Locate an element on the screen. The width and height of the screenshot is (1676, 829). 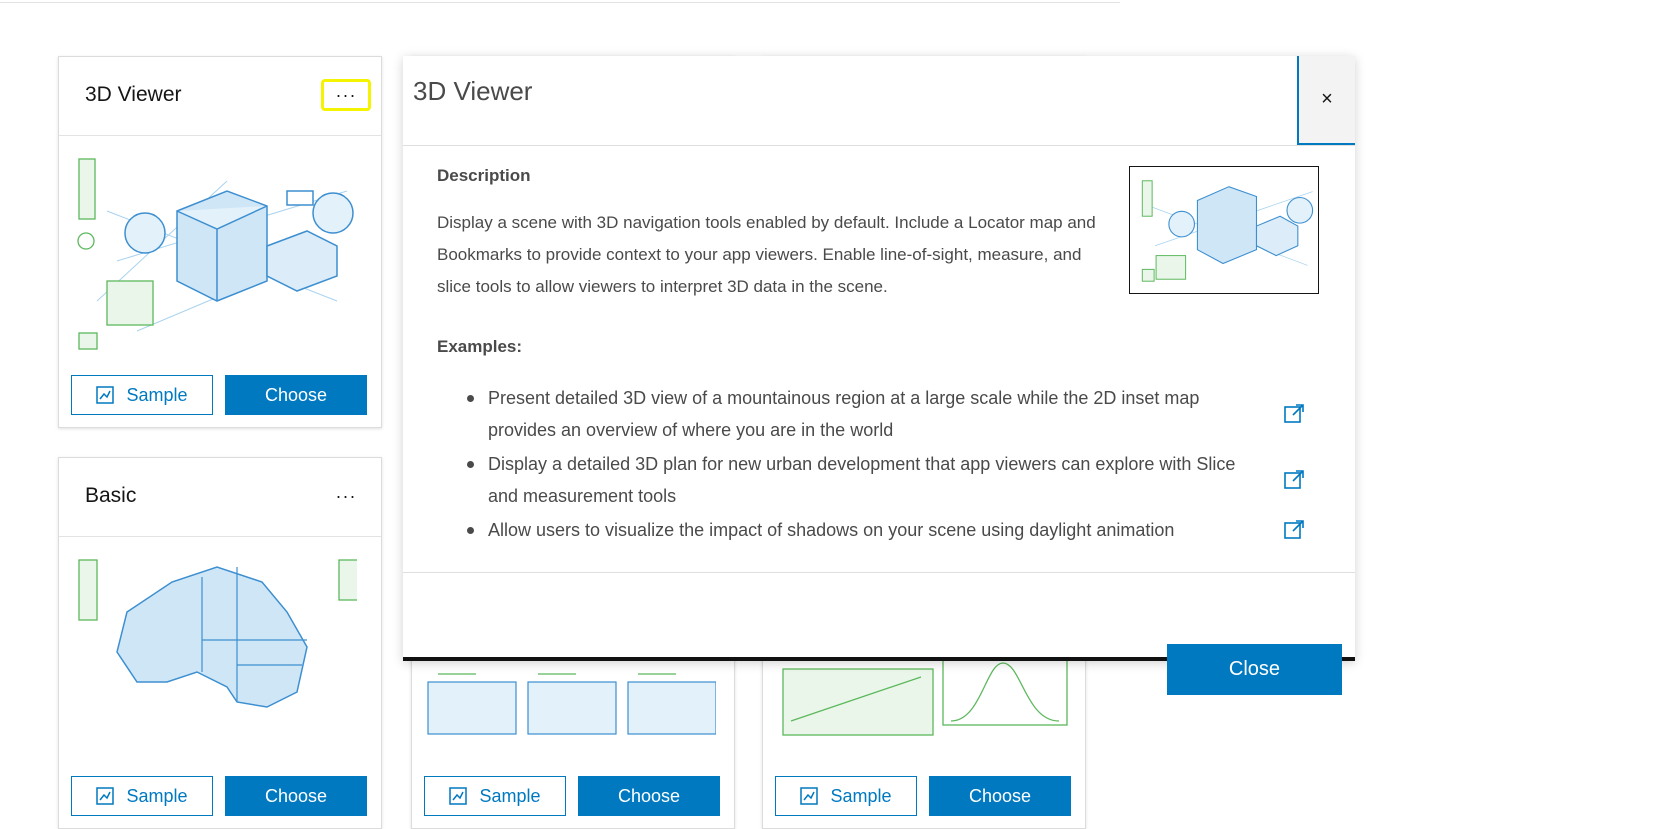
description-heading: Description is located at coordinates (484, 175).